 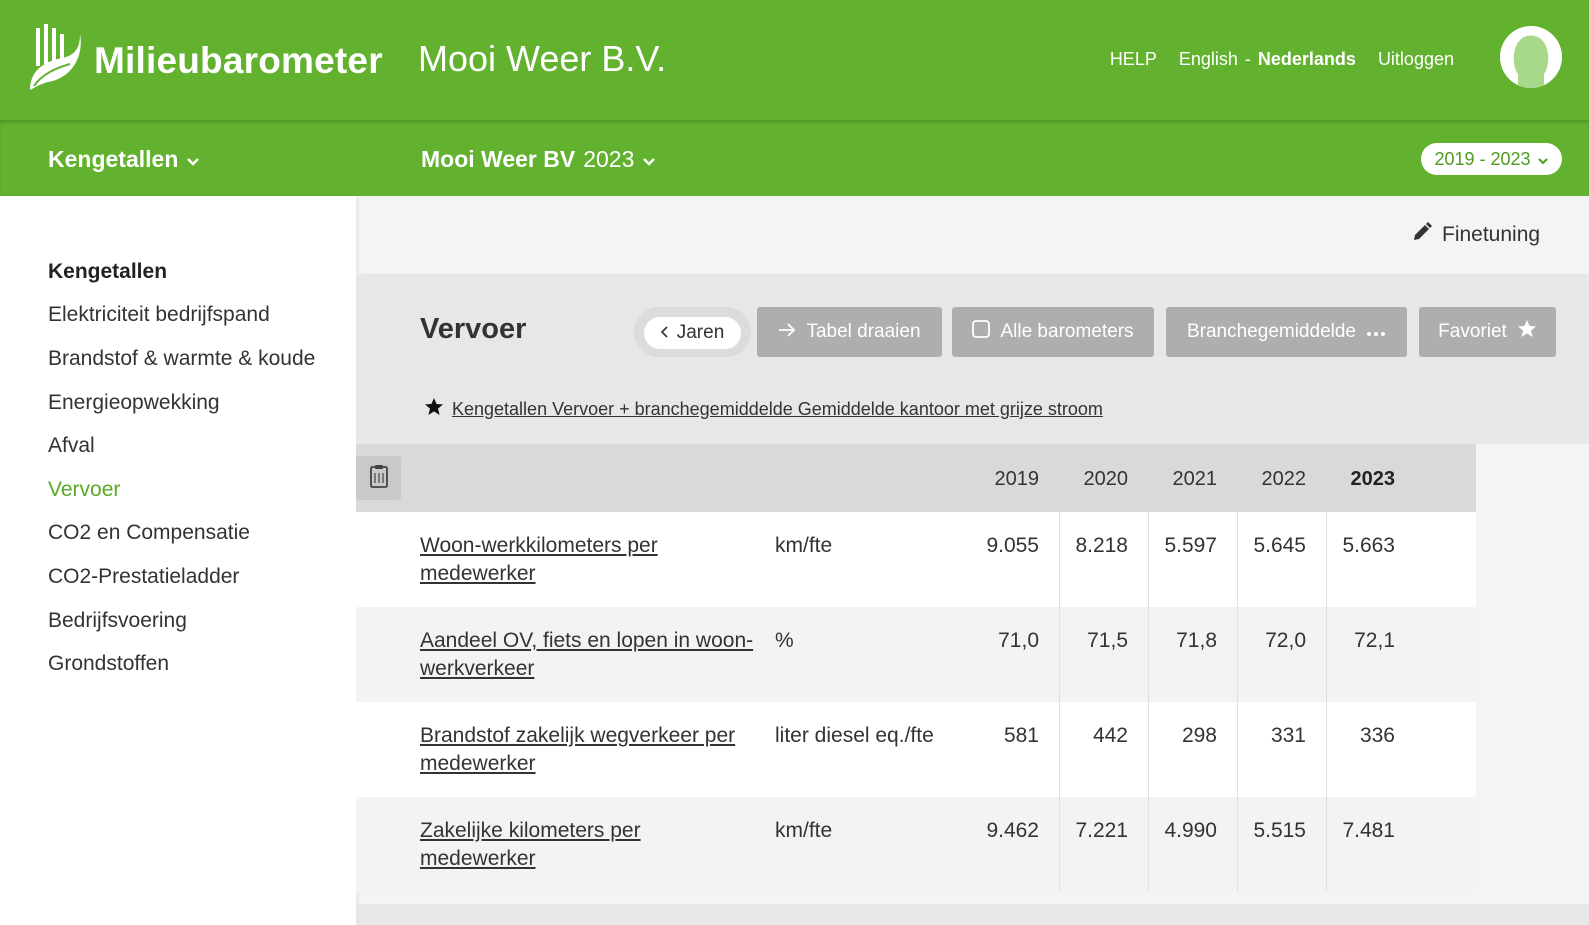 What do you see at coordinates (1482, 158) in the screenshot?
I see `year-range-label: 2019 - 2023` at bounding box center [1482, 158].